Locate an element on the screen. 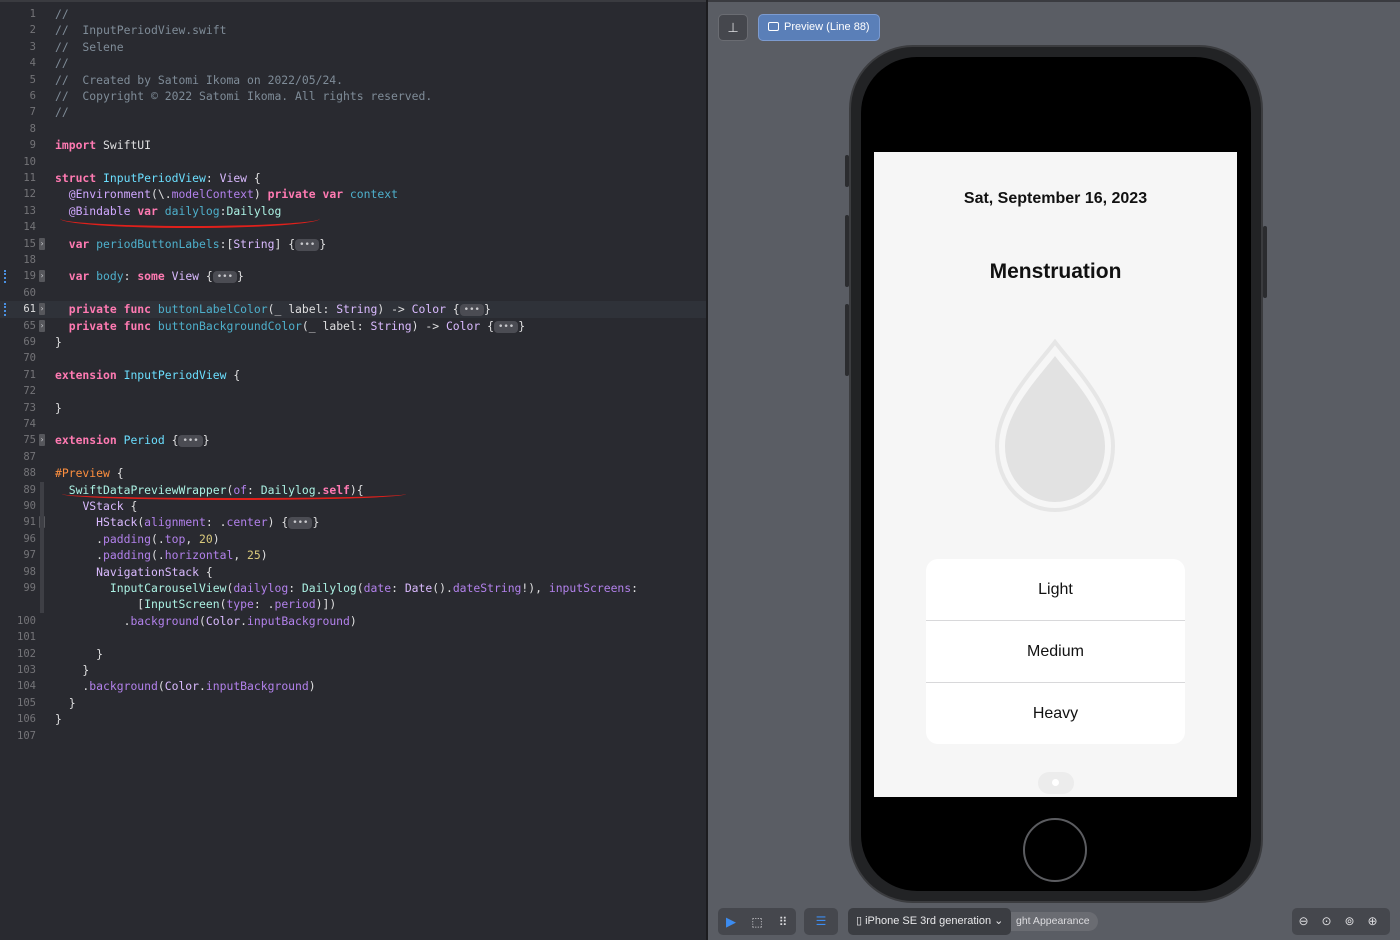 This screenshot has height=940, width=1400. code-line: 60 is located at coordinates (353, 293).